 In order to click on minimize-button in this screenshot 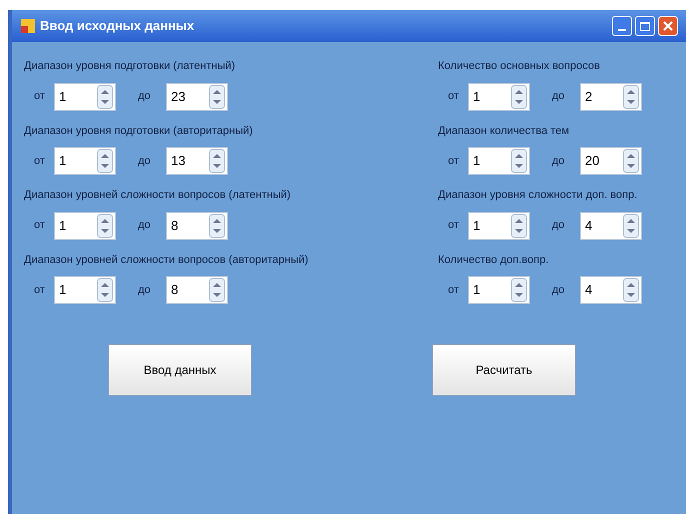, I will do `click(622, 26)`.